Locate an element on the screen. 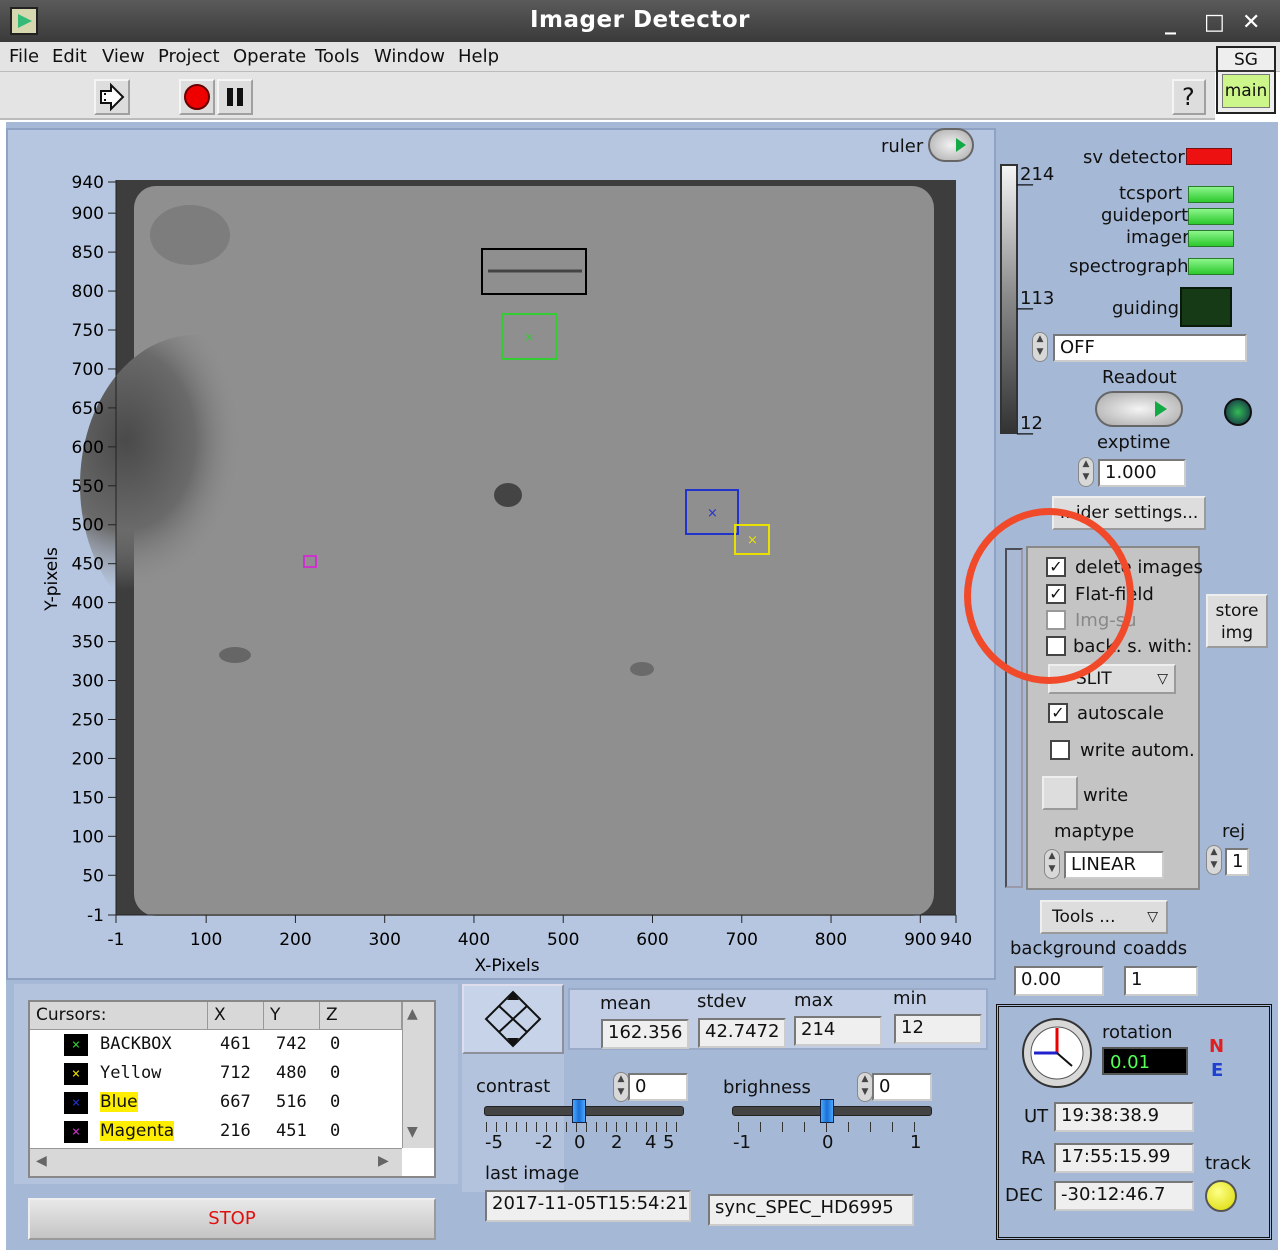 The image size is (1280, 1255). maptype-spinner: ▲ ▼ is located at coordinates (1052, 864).